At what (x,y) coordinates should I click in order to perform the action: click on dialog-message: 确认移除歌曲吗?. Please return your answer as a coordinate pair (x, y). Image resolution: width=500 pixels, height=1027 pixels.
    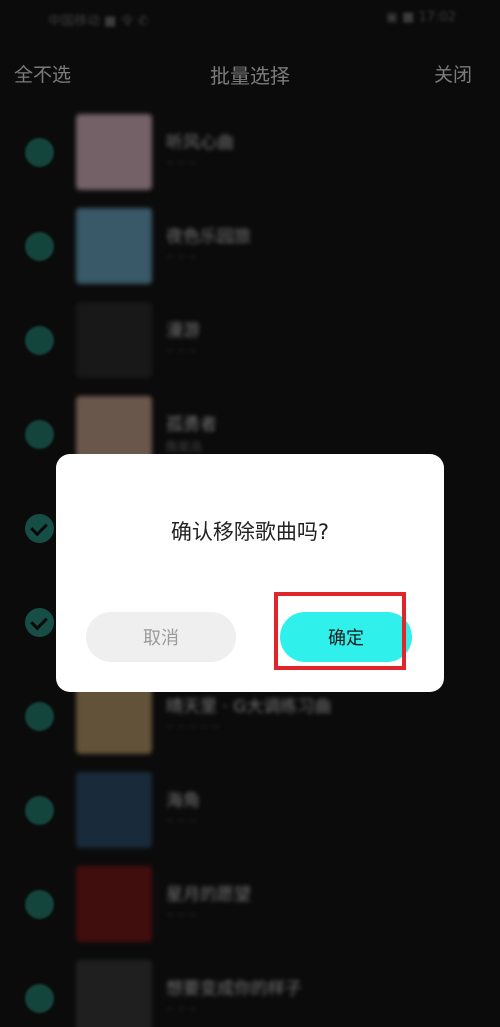
    Looking at the image, I should click on (250, 532).